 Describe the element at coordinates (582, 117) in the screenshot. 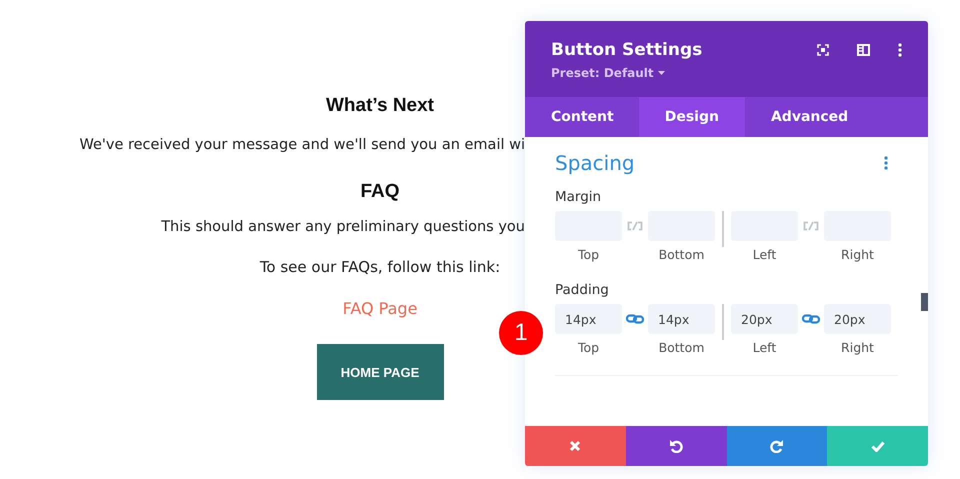

I see `tab: Content` at that location.